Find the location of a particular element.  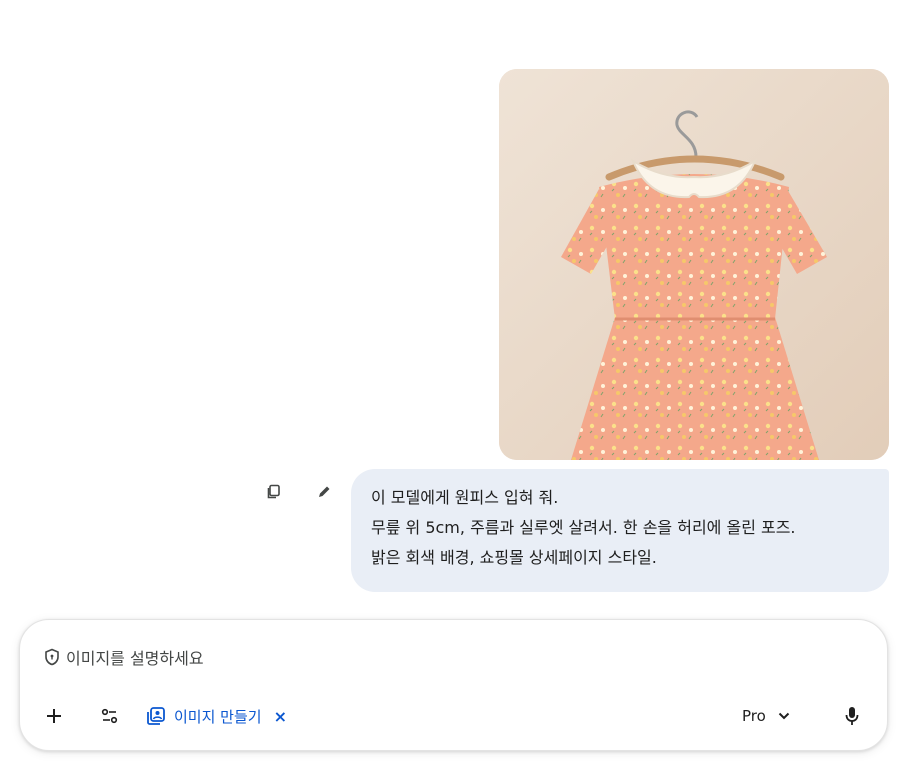

pencil-icon is located at coordinates (324, 491).